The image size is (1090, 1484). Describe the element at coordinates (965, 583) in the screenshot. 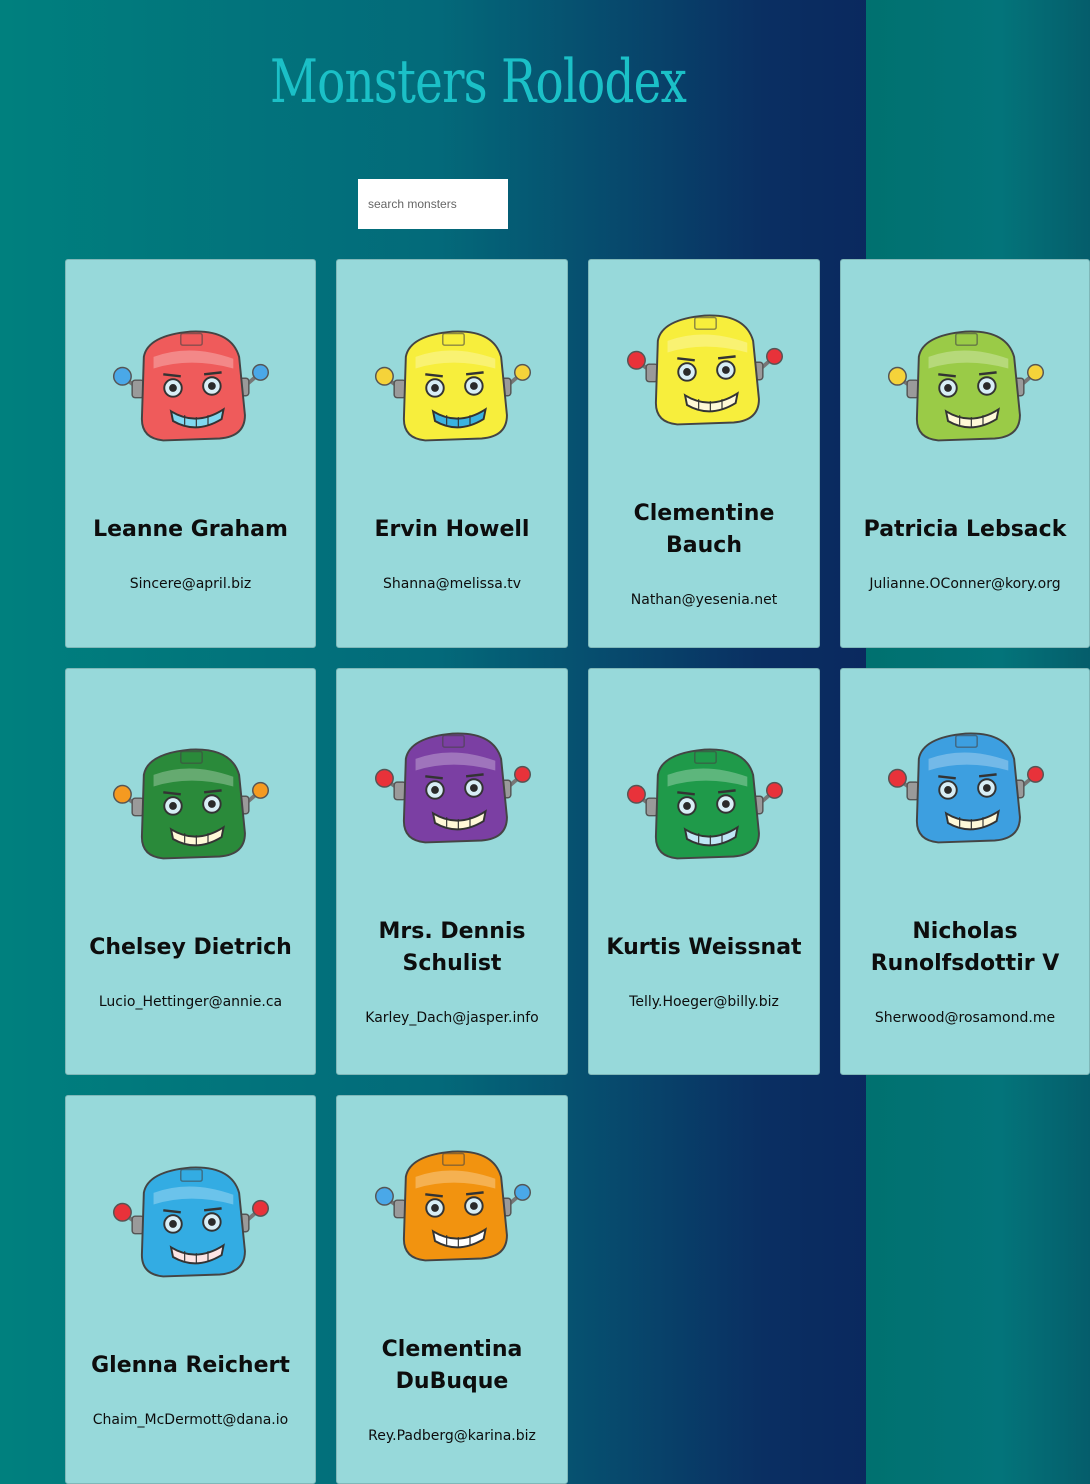

I see `monster-email: Julianne.OConner@kory.org` at that location.